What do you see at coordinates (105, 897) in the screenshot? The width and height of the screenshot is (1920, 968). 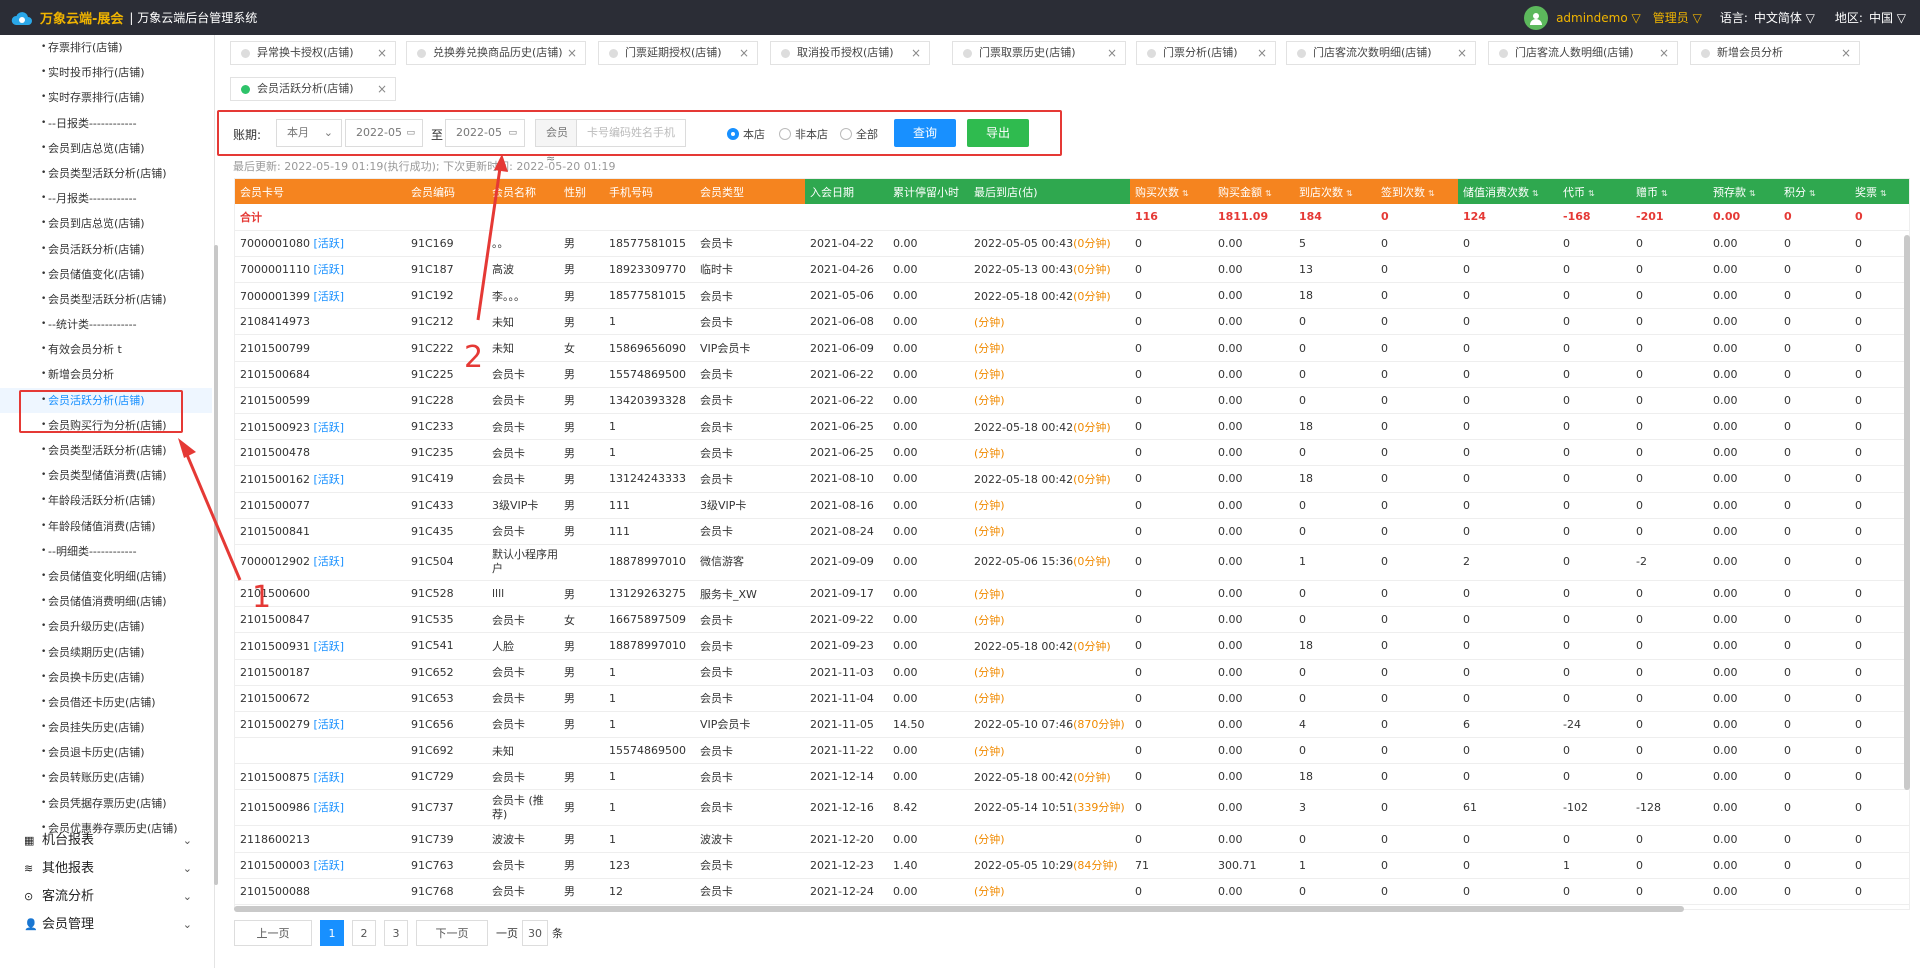 I see `sidebar-group: ⊙ 客流分析 ⌄` at bounding box center [105, 897].